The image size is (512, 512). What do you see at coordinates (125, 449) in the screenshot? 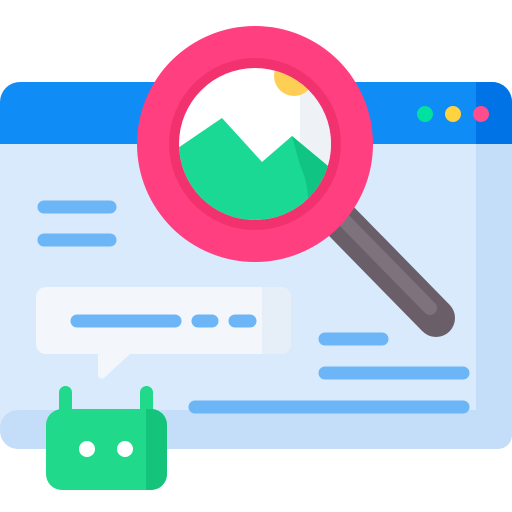
I see `bot-eye-right` at bounding box center [125, 449].